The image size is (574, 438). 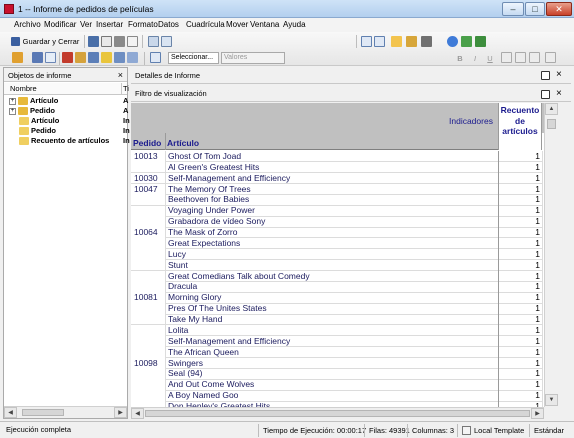 What do you see at coordinates (534, 57) in the screenshot?
I see `align-right-icon` at bounding box center [534, 57].